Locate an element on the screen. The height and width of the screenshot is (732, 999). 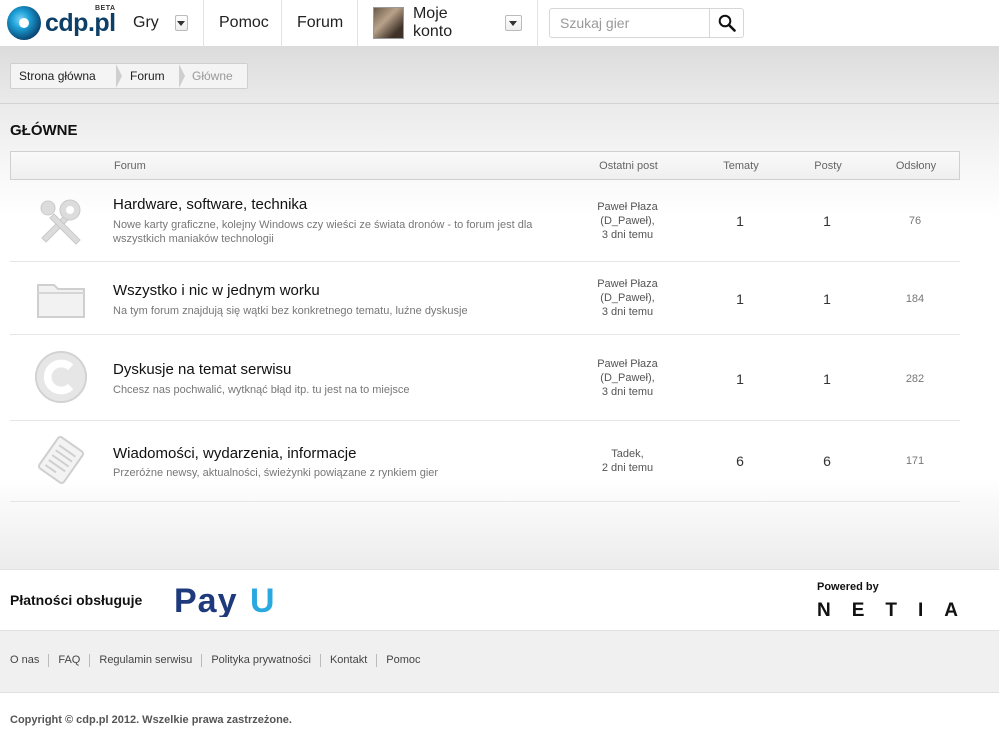
footer-link-help: Pomoc is located at coordinates (402, 660).